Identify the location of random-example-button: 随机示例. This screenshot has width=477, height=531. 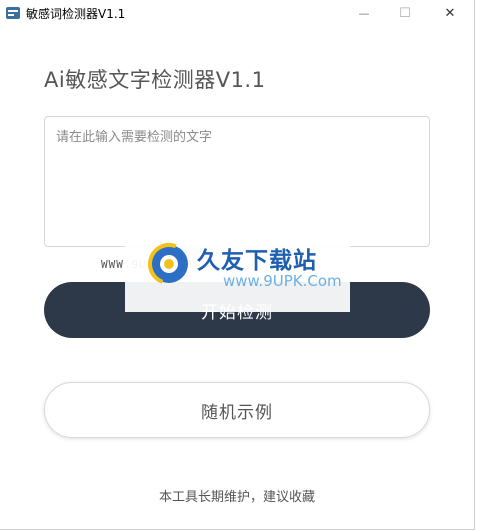
(237, 410).